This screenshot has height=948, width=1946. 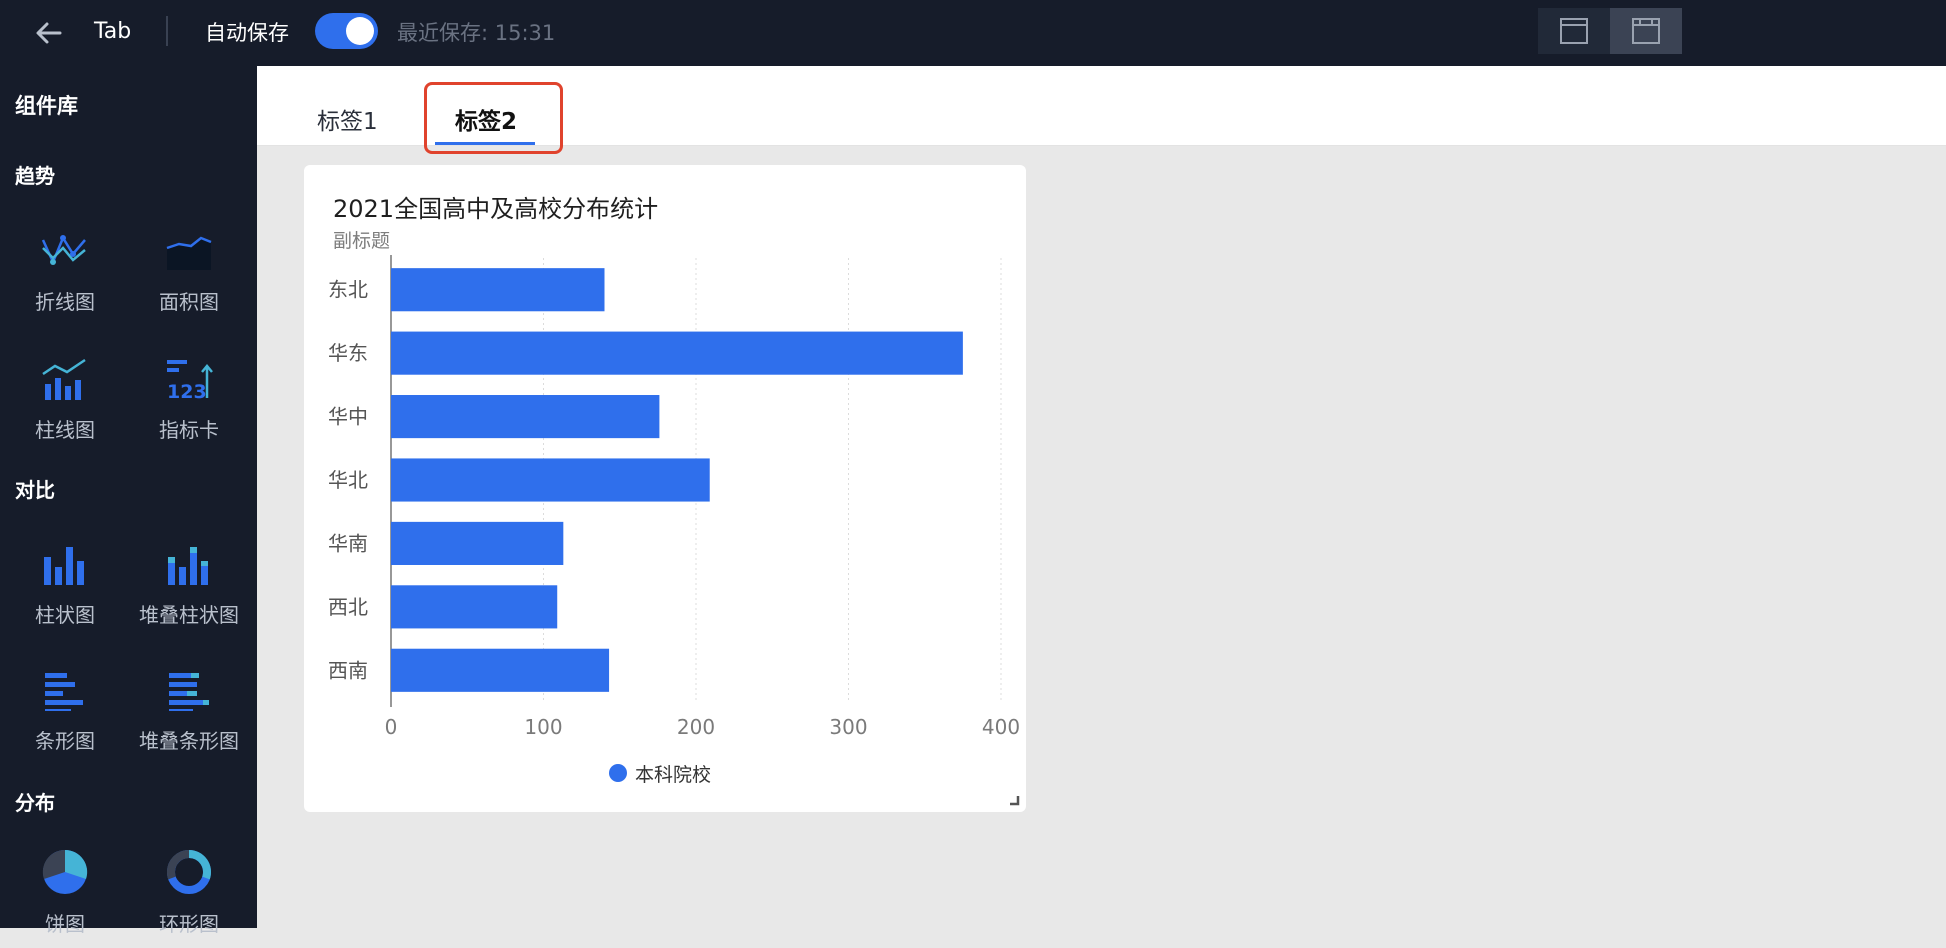 I want to click on back-arrow-icon, so click(x=49, y=33).